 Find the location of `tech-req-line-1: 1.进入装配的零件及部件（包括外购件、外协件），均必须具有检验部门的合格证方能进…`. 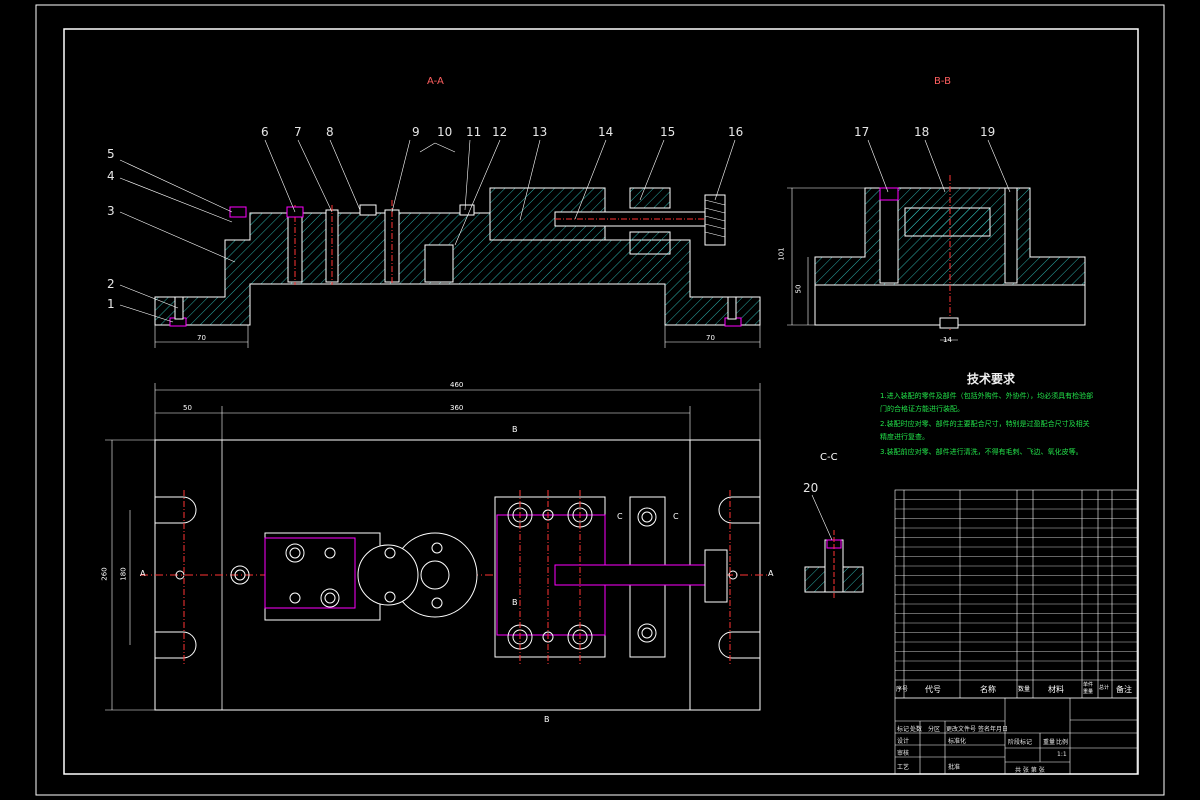

tech-req-line-1: 1.进入装配的零件及部件（包括外购件、外协件），均必须具有检验部门的合格证方能进… is located at coordinates (987, 402).